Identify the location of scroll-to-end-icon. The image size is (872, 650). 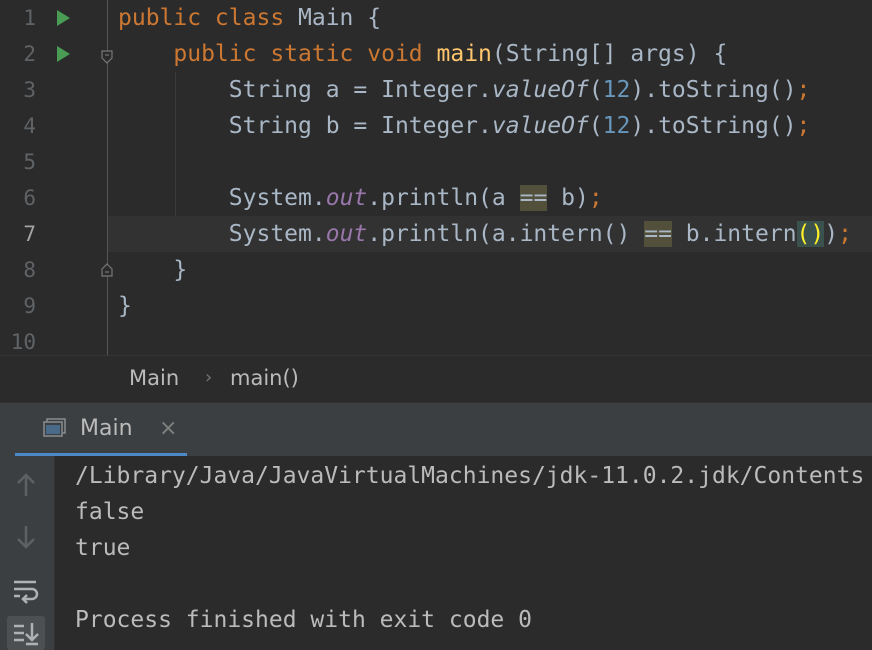
(26, 633).